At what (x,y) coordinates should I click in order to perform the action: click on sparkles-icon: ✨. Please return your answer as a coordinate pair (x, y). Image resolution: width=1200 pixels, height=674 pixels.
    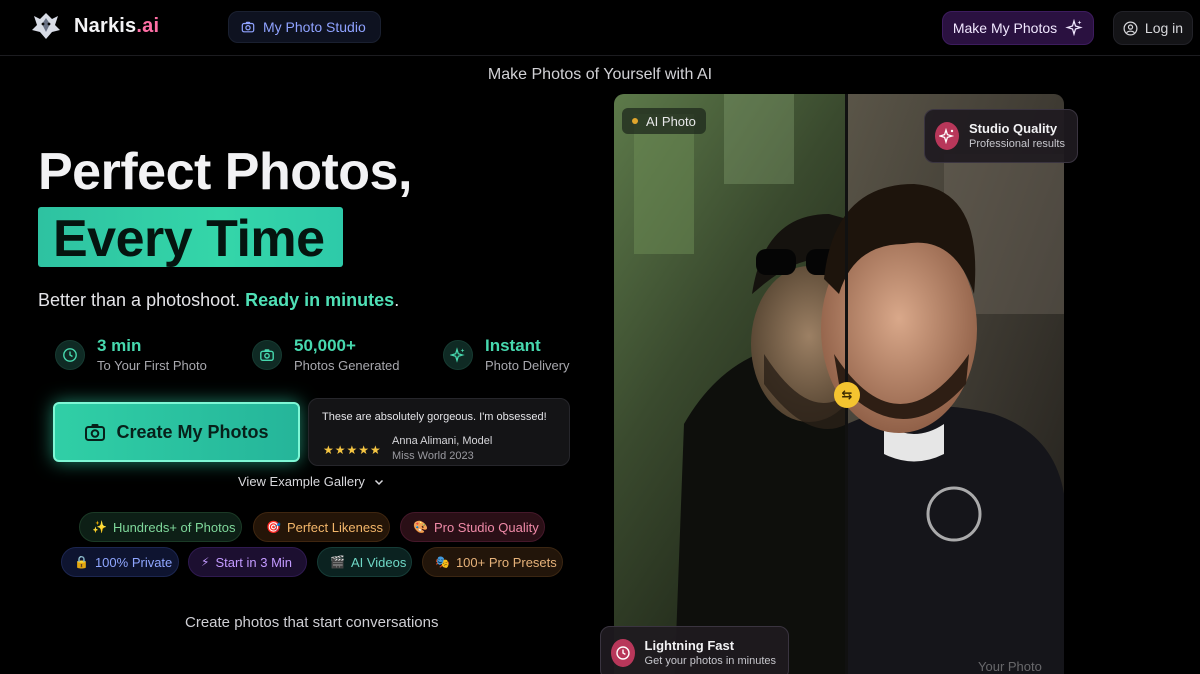
    Looking at the image, I should click on (99, 527).